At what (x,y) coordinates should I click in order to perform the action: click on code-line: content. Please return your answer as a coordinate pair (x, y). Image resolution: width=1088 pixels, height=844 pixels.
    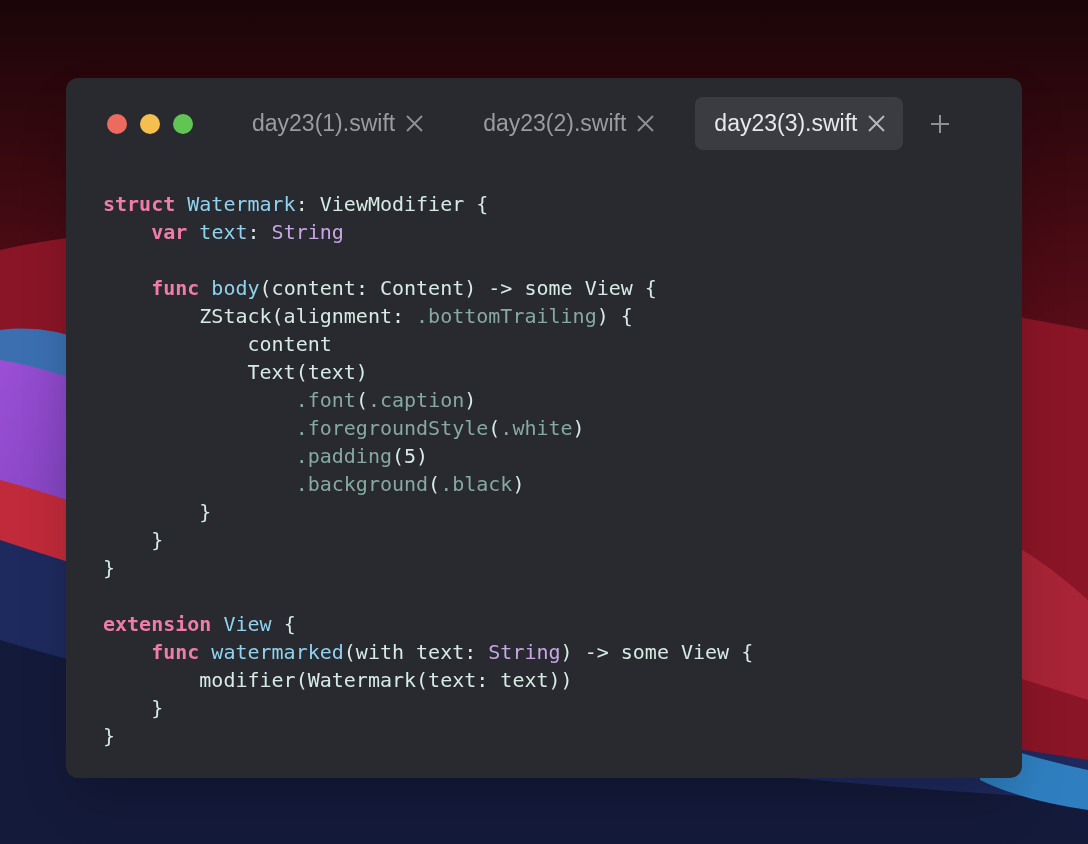
    Looking at the image, I should click on (289, 344).